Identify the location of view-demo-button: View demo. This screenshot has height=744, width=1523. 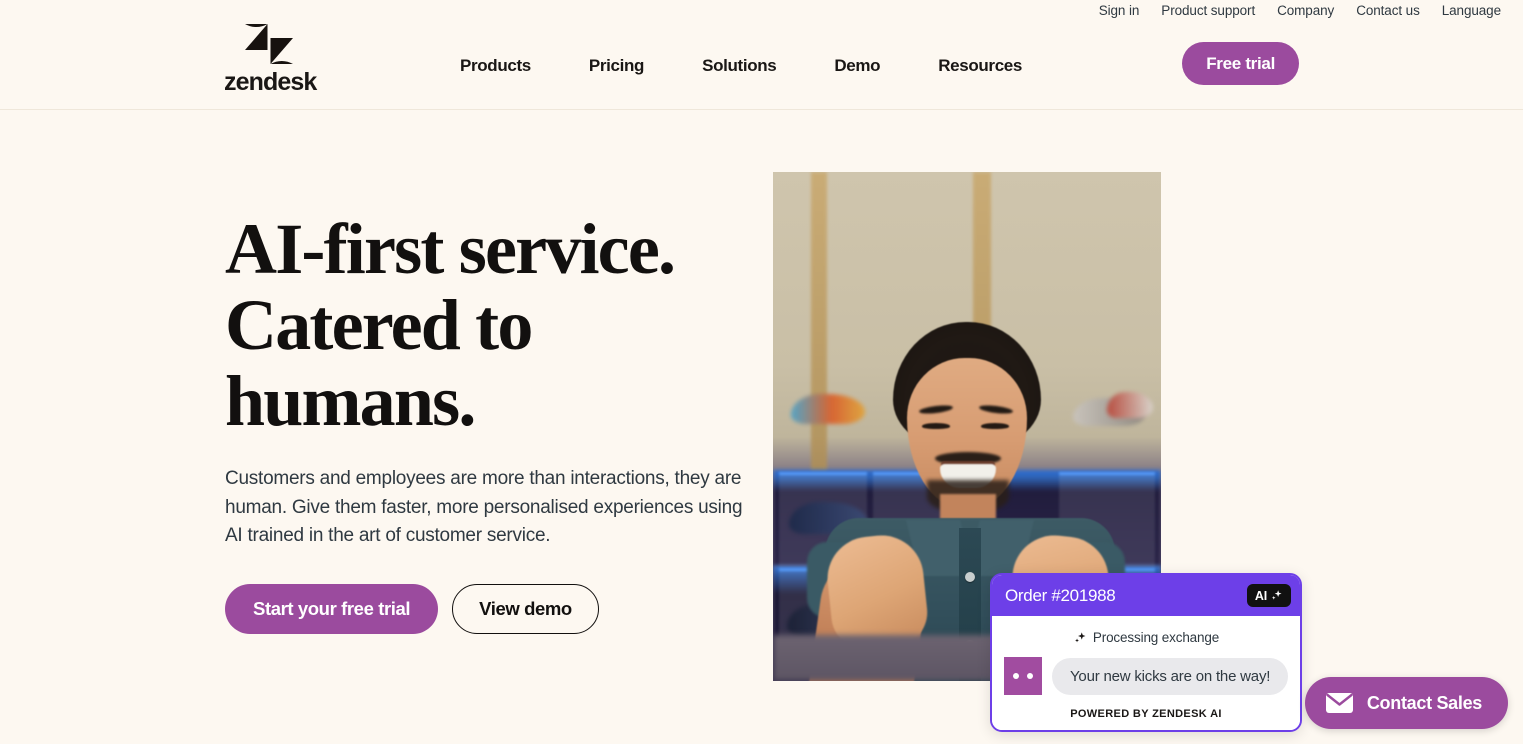
(525, 608).